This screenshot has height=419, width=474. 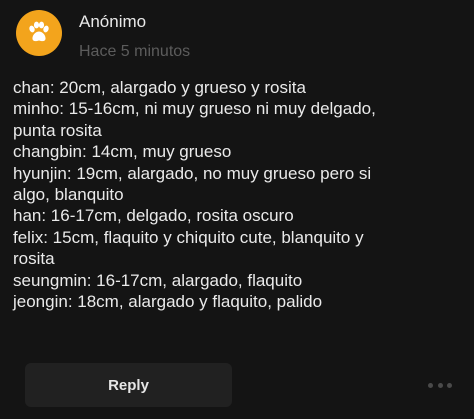 I want to click on body-line: chan: 20cm, alargado y grueso y rosita, so click(x=159, y=87).